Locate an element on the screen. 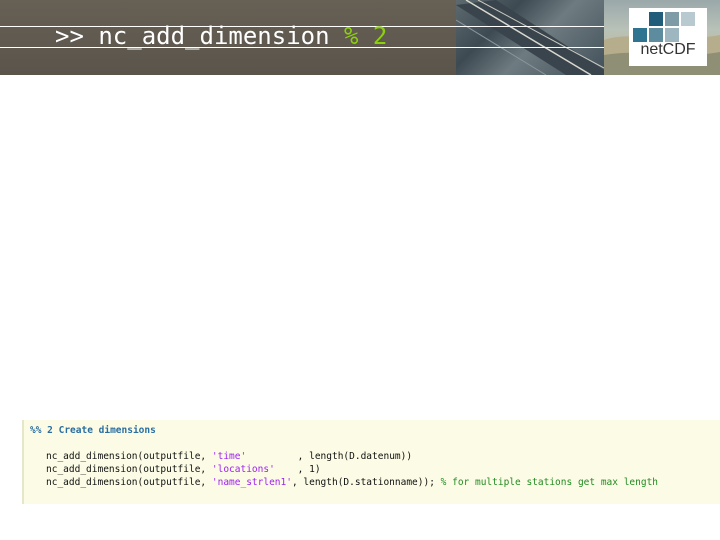  code-string: 'locations' is located at coordinates (243, 469).